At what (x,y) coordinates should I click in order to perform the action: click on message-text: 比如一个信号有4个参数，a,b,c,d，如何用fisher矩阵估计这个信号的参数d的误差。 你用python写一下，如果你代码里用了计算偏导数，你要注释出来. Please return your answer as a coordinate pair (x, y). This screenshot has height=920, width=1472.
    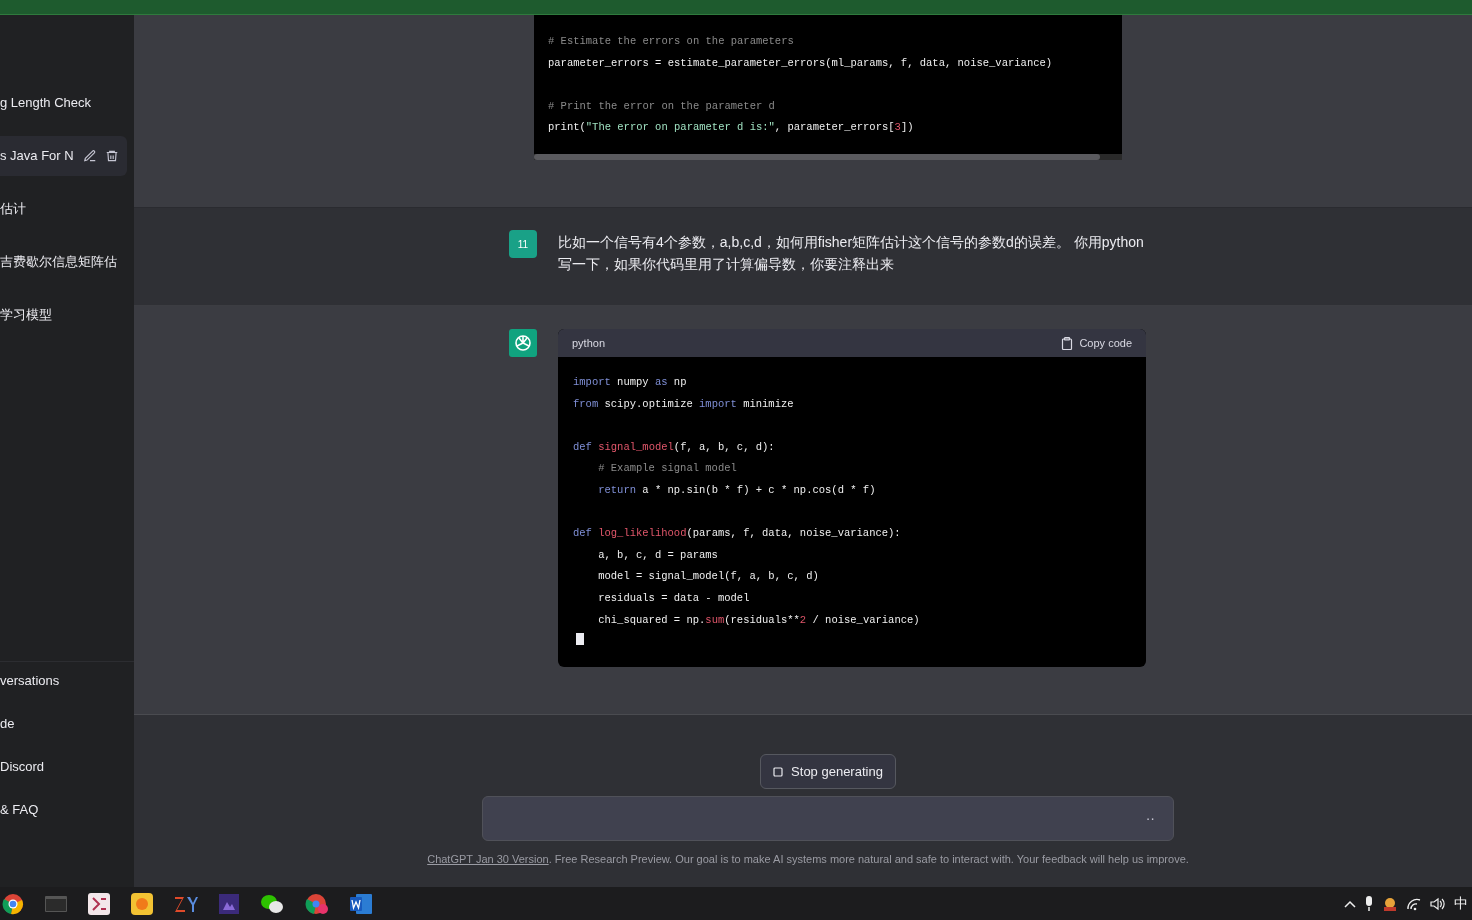
    Looking at the image, I should click on (851, 253).